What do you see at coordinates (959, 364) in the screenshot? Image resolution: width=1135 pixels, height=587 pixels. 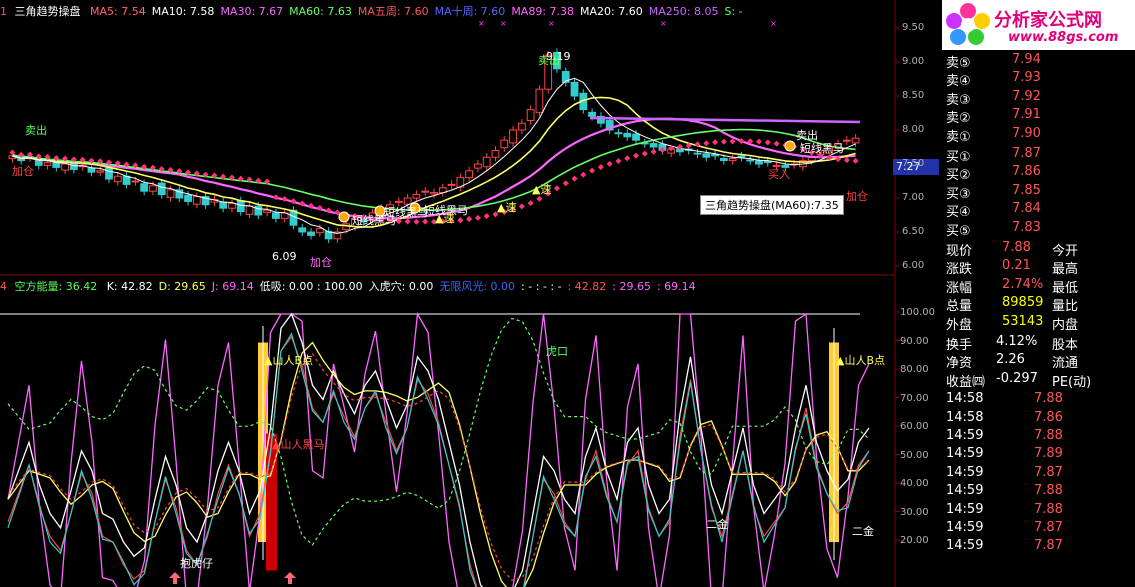 I see `stat2-label: 净资` at bounding box center [959, 364].